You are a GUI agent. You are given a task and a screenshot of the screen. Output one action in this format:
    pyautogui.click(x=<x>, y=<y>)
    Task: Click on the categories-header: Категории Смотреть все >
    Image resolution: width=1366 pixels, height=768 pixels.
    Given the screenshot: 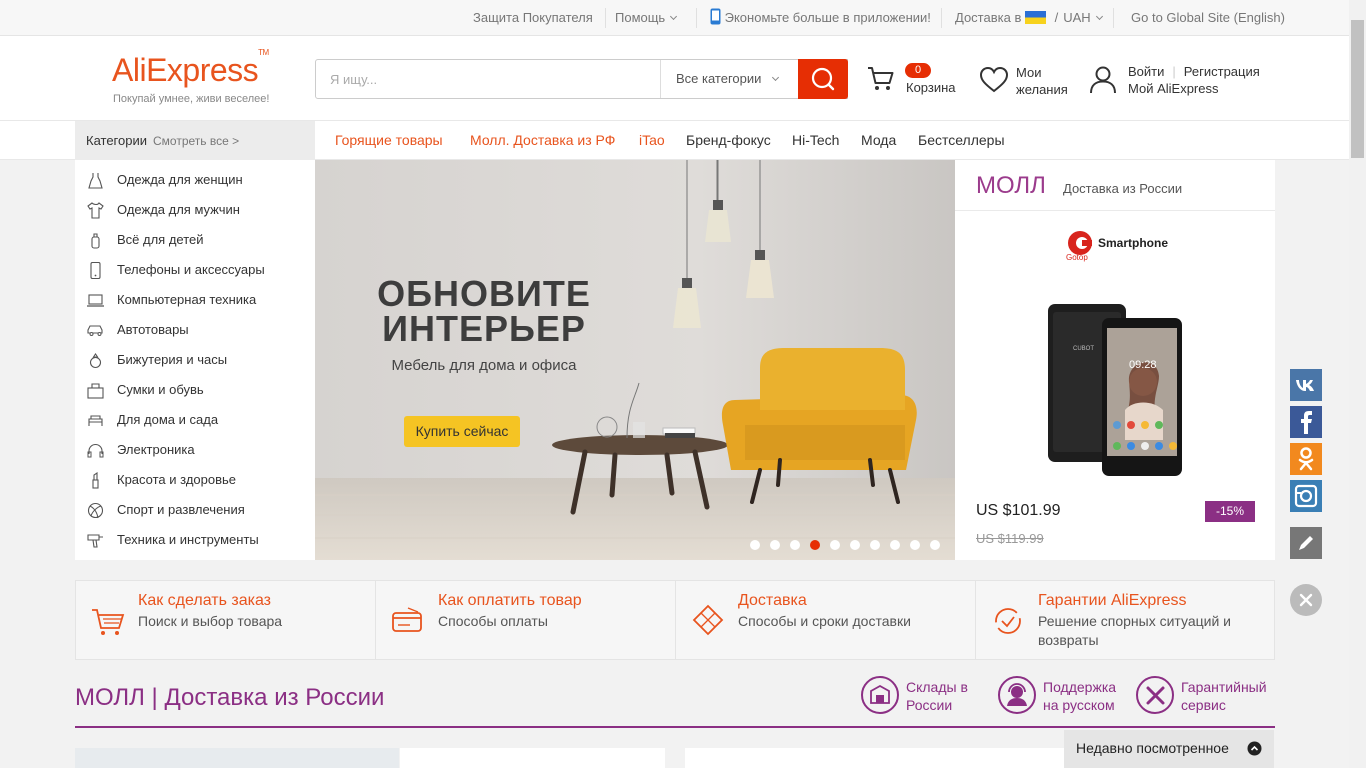 What is the action you would take?
    pyautogui.click(x=195, y=140)
    